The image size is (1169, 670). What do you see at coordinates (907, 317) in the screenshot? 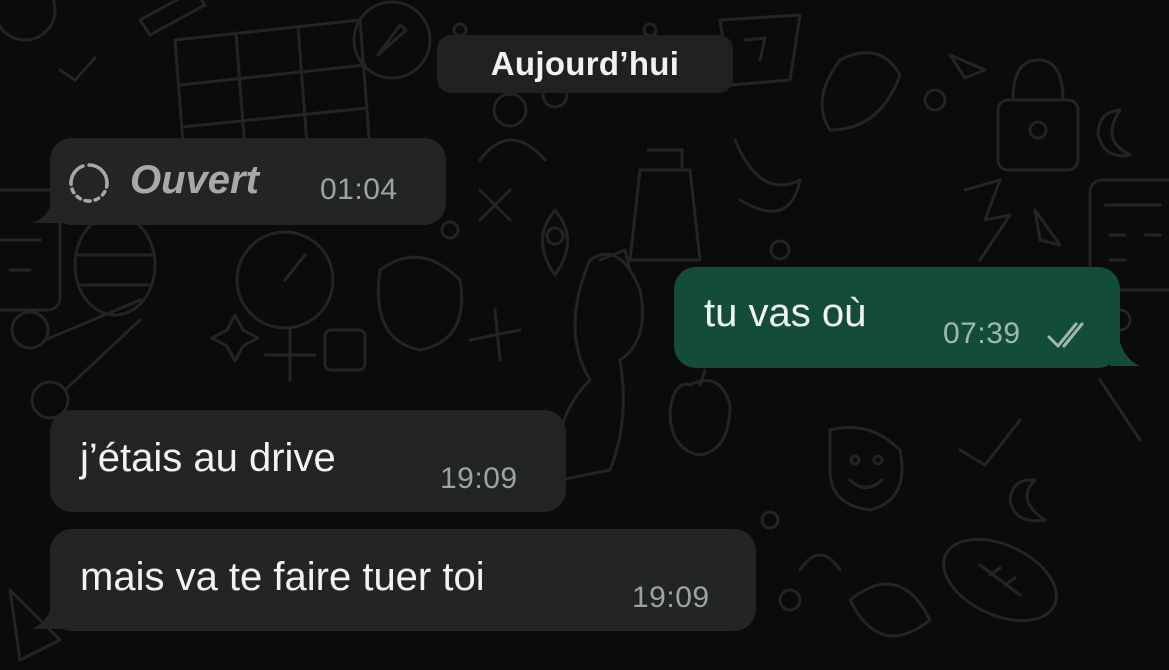
I see `message-bubble-outgoing: tu vas où 07:39` at bounding box center [907, 317].